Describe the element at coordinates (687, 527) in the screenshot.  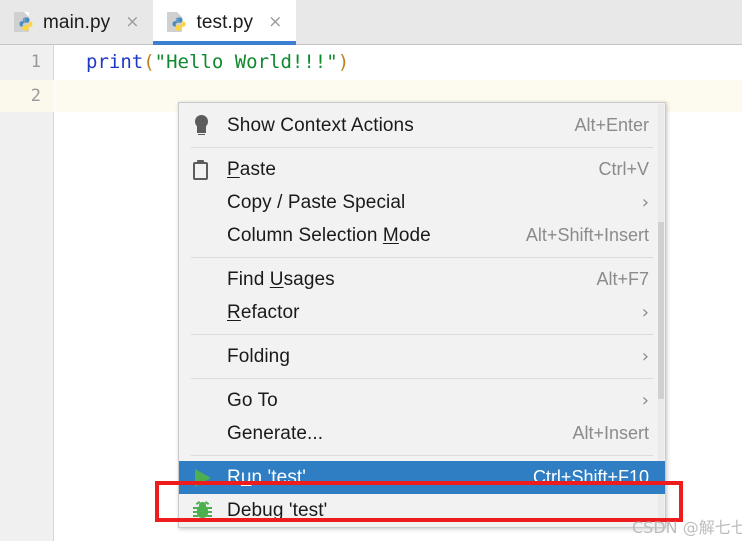
I see `watermark-text: CSDN @解七七` at that location.